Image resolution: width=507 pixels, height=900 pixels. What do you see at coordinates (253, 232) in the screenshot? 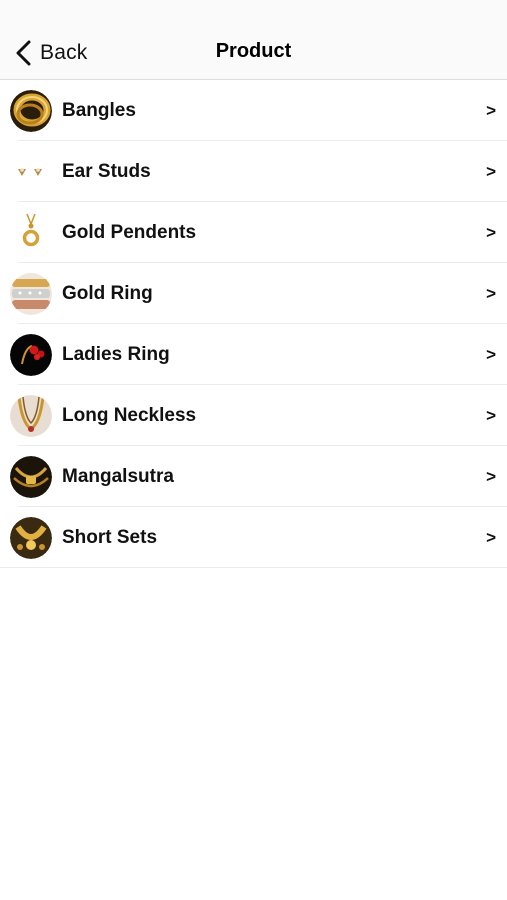
I see `list-item-gold-pendents: Gold Pendents >` at bounding box center [253, 232].